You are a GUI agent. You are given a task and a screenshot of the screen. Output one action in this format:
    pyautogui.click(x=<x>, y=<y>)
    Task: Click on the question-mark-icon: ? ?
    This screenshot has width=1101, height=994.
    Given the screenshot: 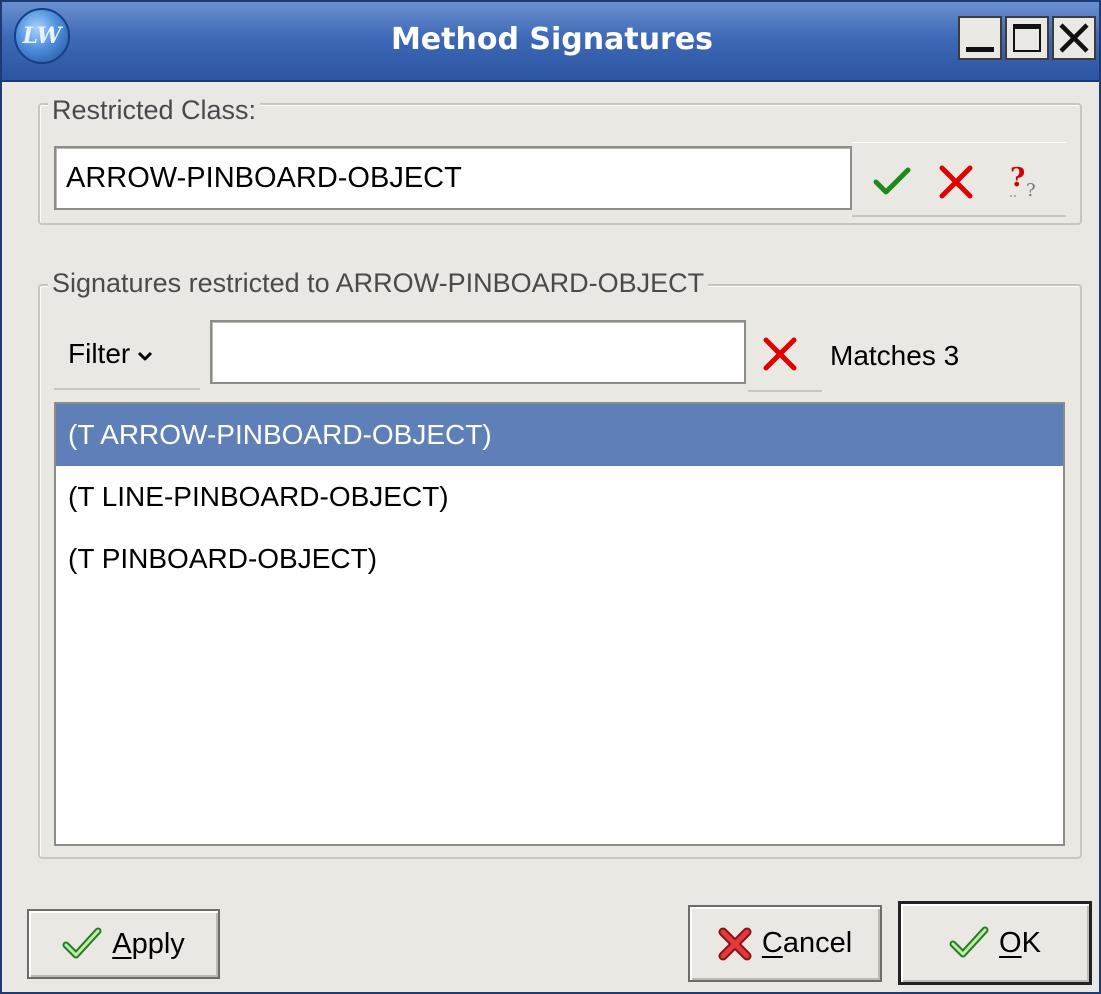 What is the action you would take?
    pyautogui.click(x=1023, y=182)
    